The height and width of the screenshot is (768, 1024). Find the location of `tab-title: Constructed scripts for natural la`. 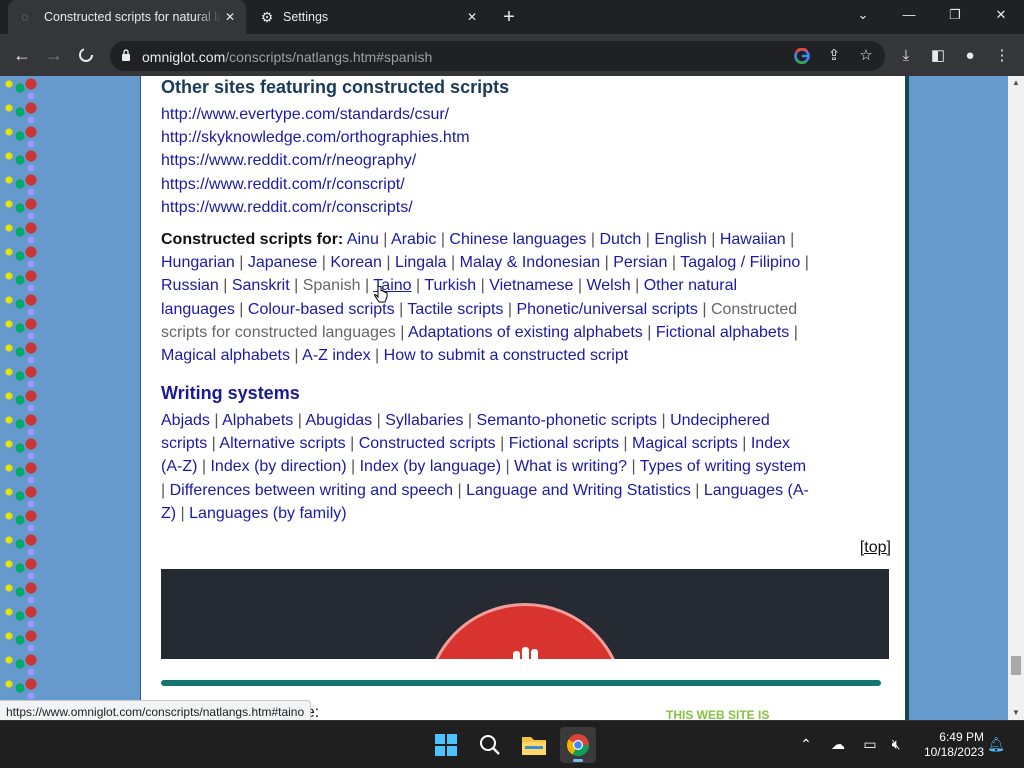

tab-title: Constructed scripts for natural la is located at coordinates (133, 17).